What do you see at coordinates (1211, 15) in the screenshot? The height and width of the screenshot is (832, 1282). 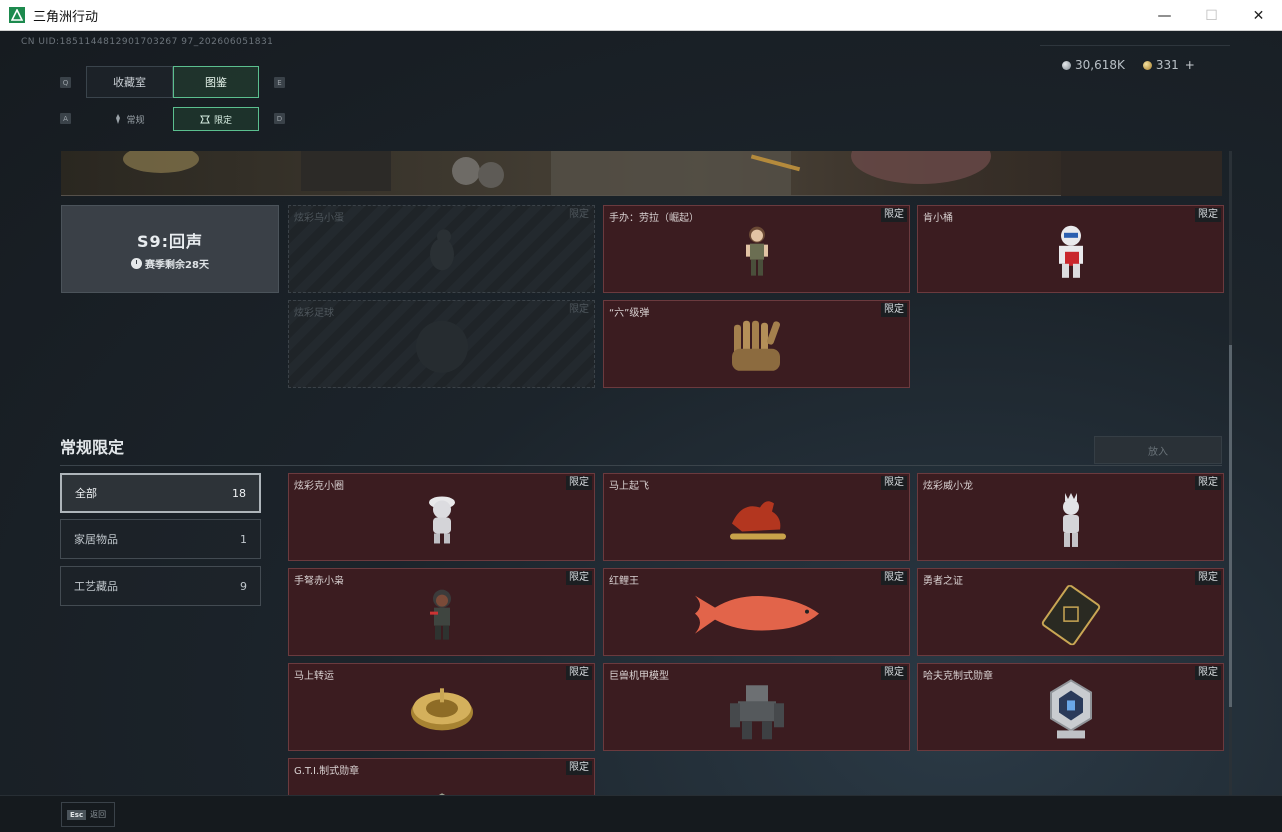 I see `maximize-button: ☐` at bounding box center [1211, 15].